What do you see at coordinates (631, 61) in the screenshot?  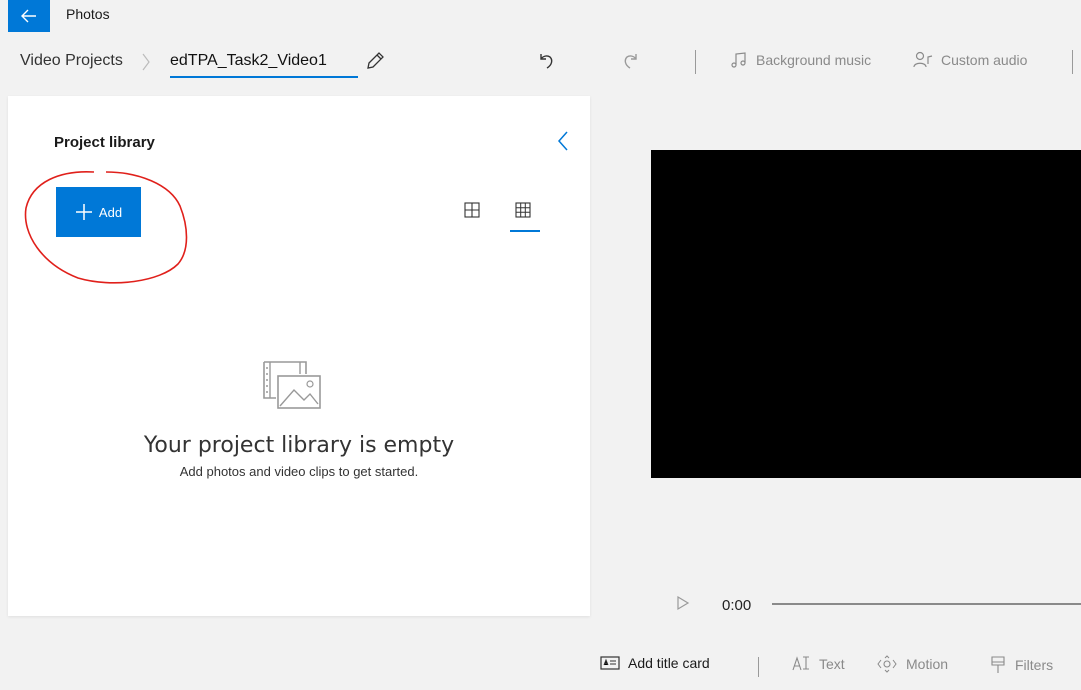 I see `redo-icon` at bounding box center [631, 61].